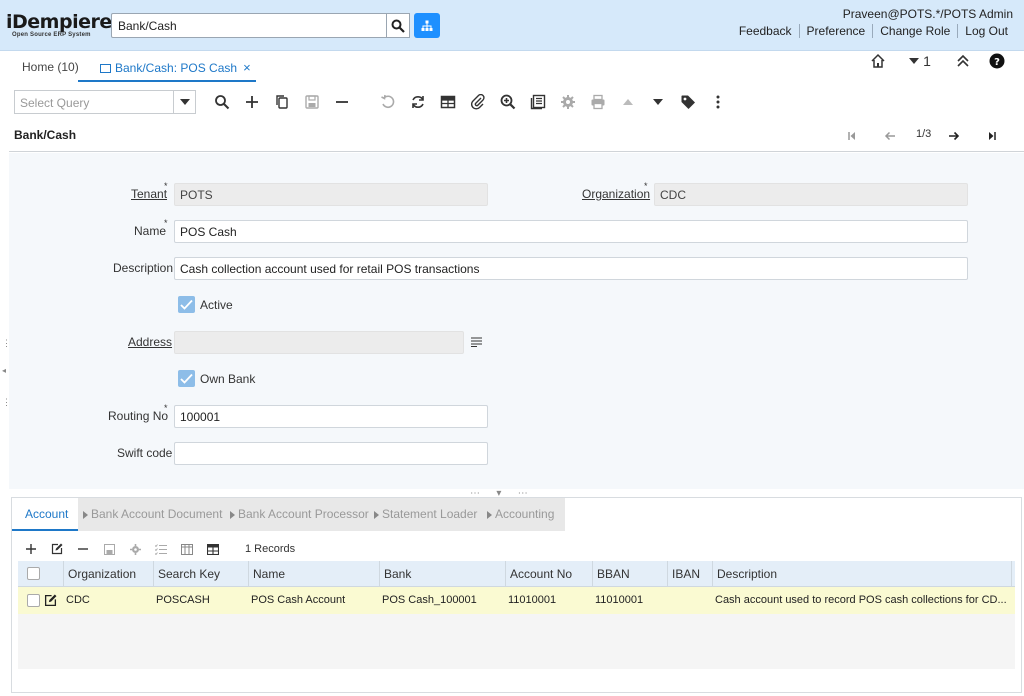 The height and width of the screenshot is (696, 1024). What do you see at coordinates (161, 549) in the screenshot?
I see `detail-checklist-button` at bounding box center [161, 549].